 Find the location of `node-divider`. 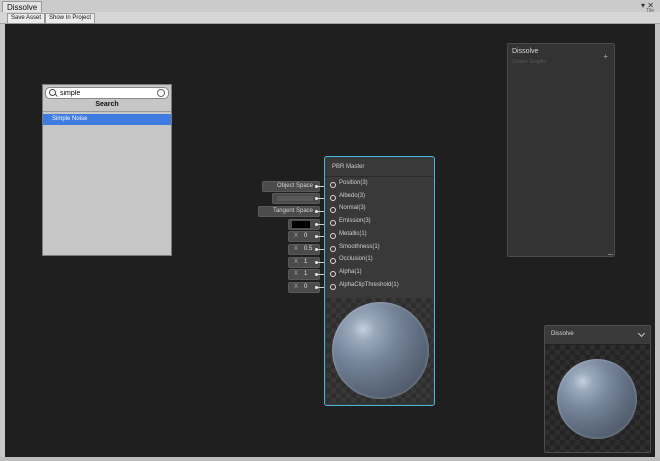

node-divider is located at coordinates (379, 176).